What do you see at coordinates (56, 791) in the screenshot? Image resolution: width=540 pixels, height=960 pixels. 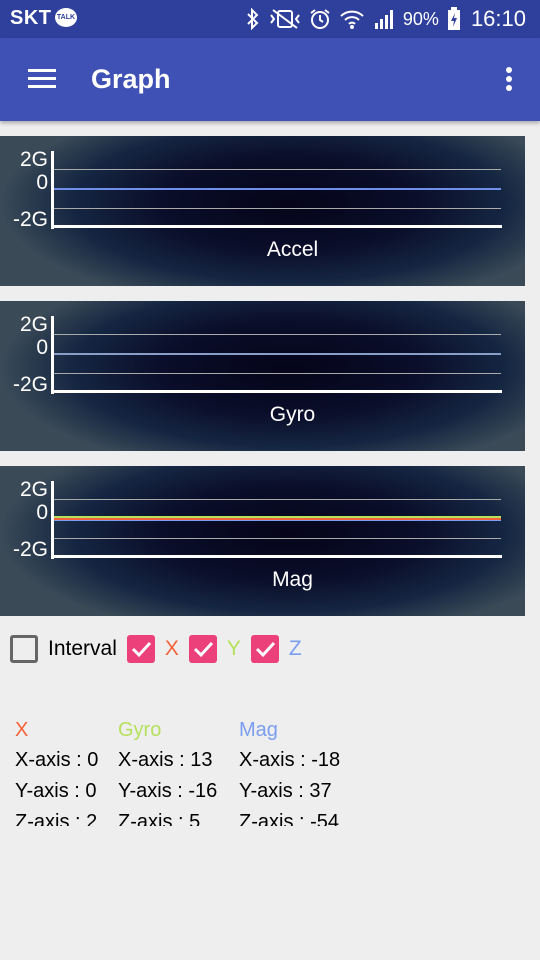 I see `readout-row: Y-axis : 0` at bounding box center [56, 791].